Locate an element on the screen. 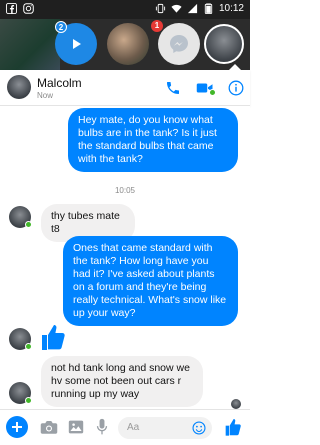  more-actions-button is located at coordinates (17, 427).